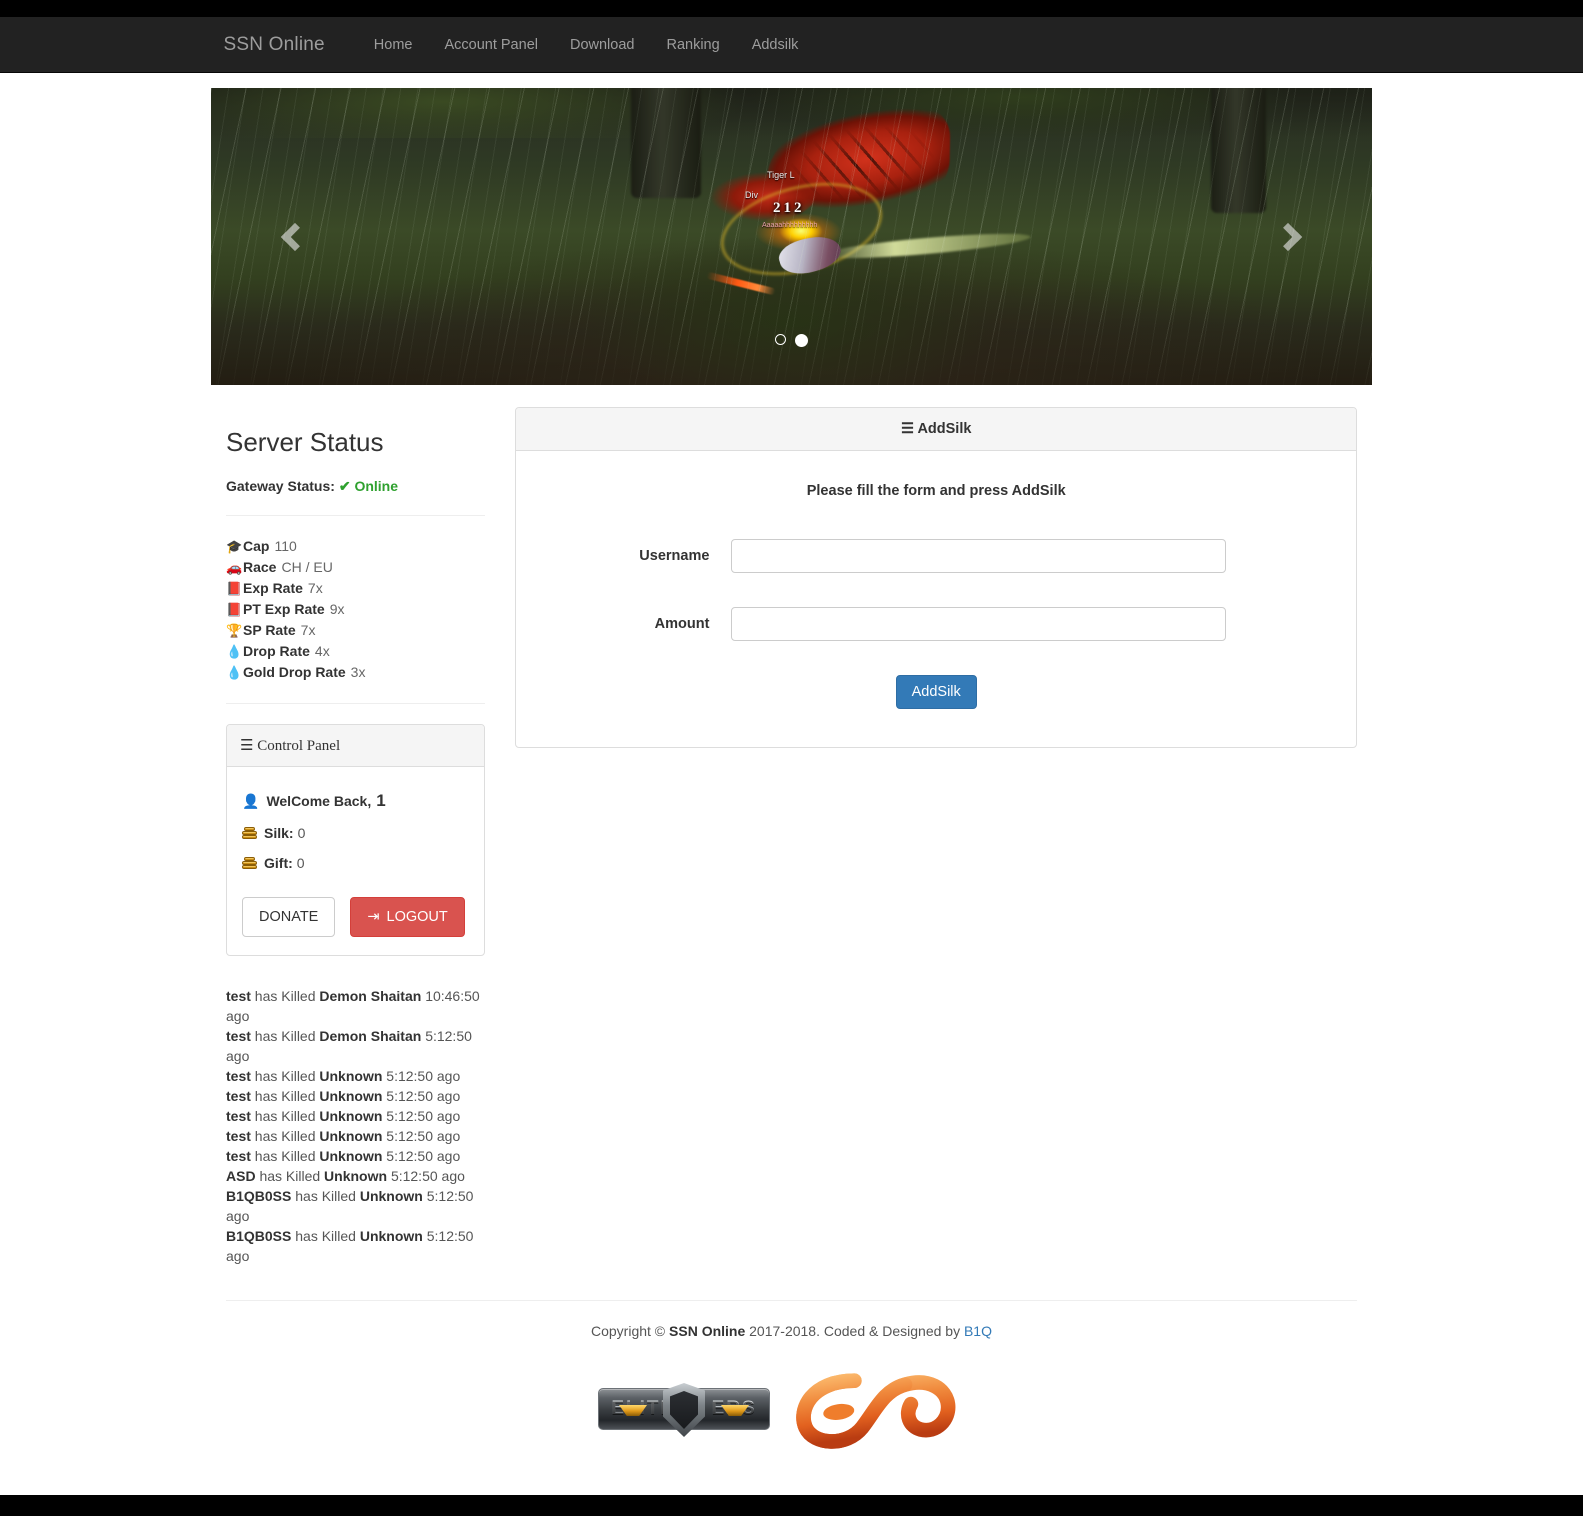 Image resolution: width=1583 pixels, height=1516 pixels. Describe the element at coordinates (491, 45) in the screenshot. I see `nav-item-account-panel: Account Panel` at that location.